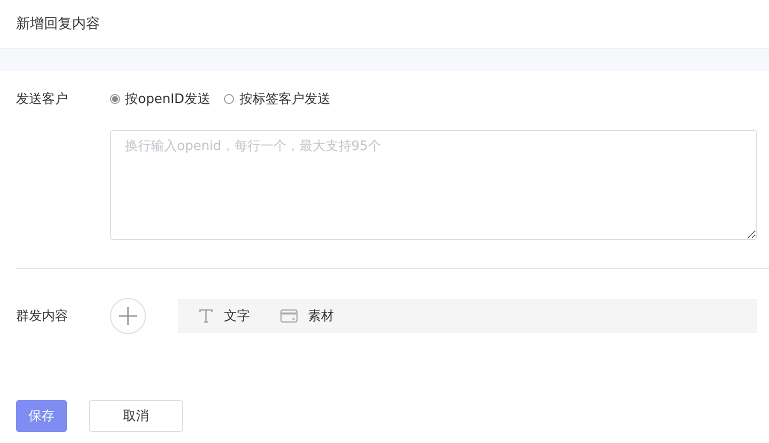 Image resolution: width=769 pixels, height=443 pixels. Describe the element at coordinates (42, 316) in the screenshot. I see `field-label: 群发内容` at that location.